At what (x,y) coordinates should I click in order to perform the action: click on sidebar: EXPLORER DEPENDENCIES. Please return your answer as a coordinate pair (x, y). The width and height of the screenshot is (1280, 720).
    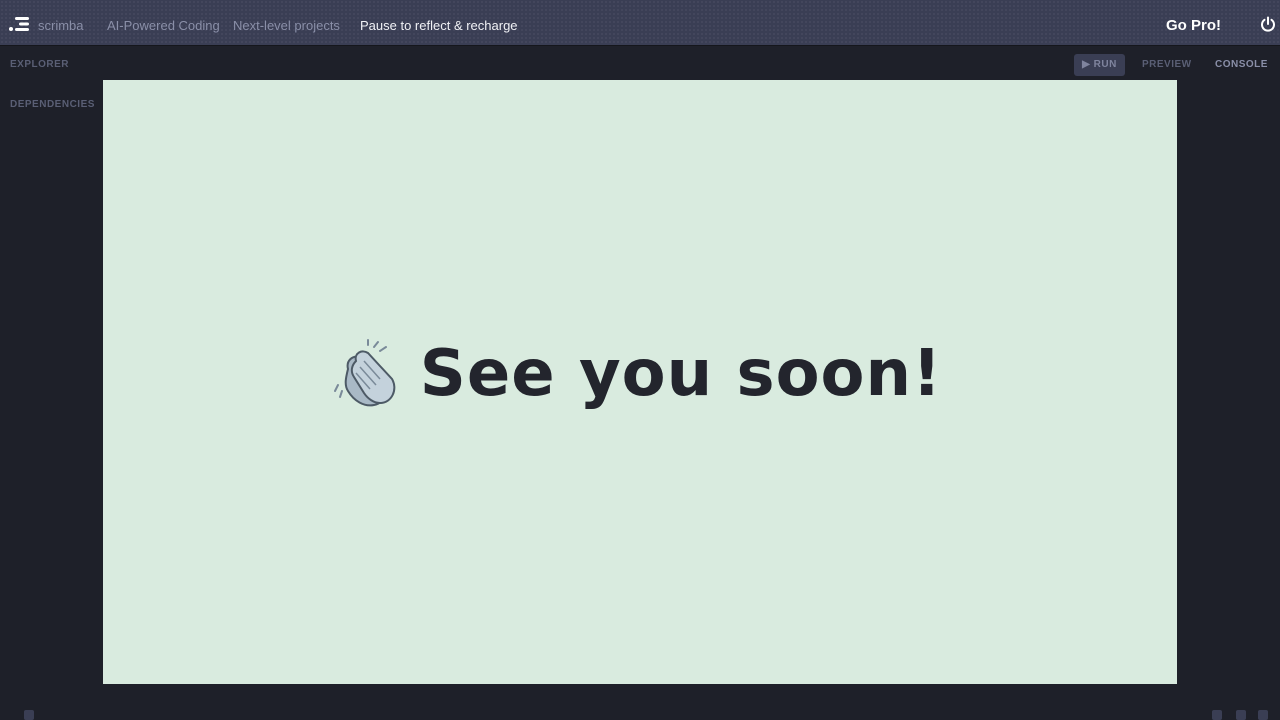
    Looking at the image, I should click on (51, 383).